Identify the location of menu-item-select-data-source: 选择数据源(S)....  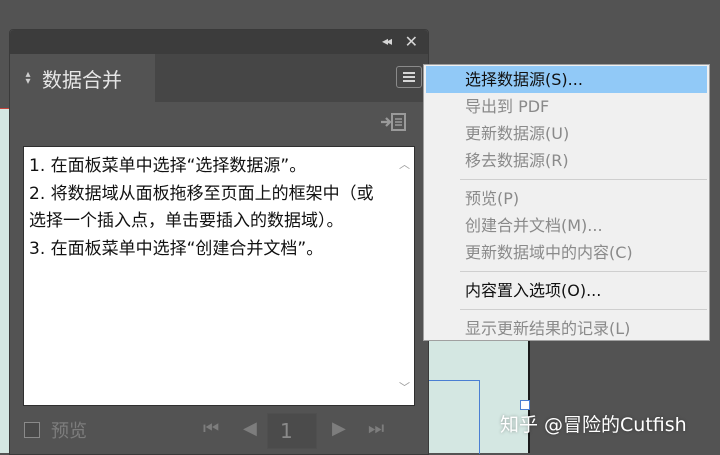
(566, 79).